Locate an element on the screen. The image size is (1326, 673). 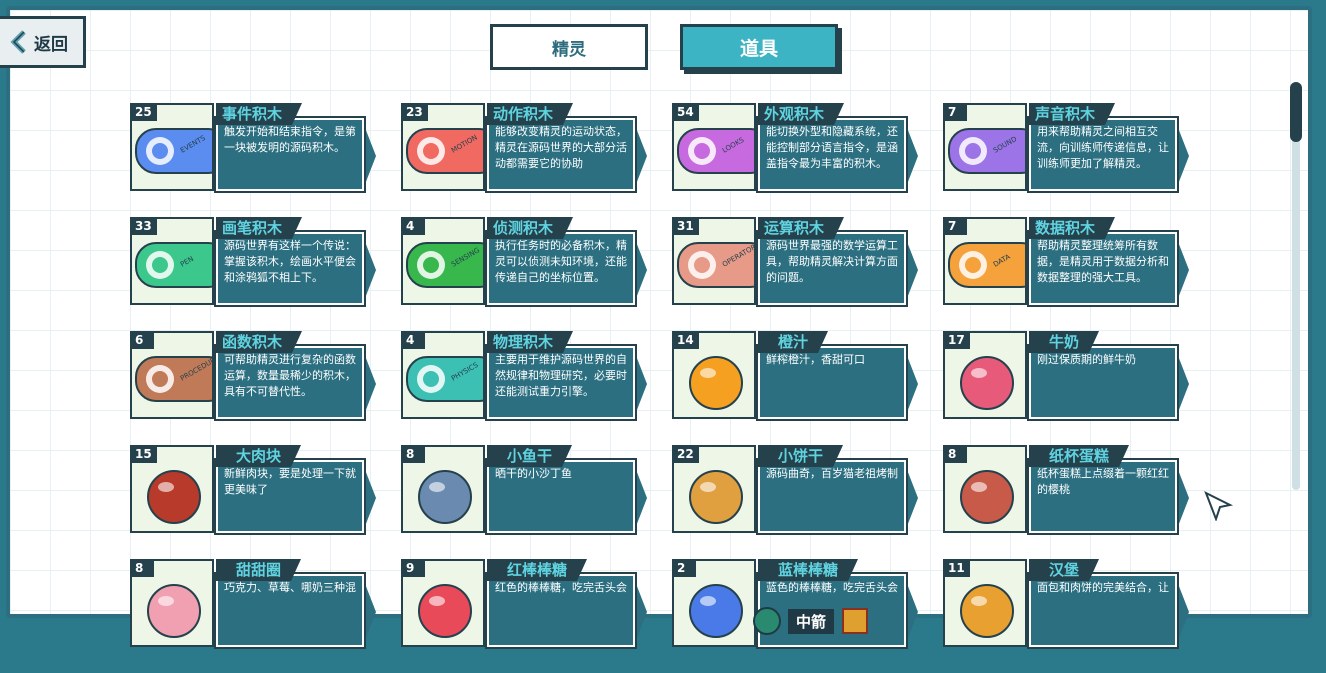
item-card: 15 新鲜肉块，要是处理一下就更美味了 大肉块 is located at coordinates (261, 490).